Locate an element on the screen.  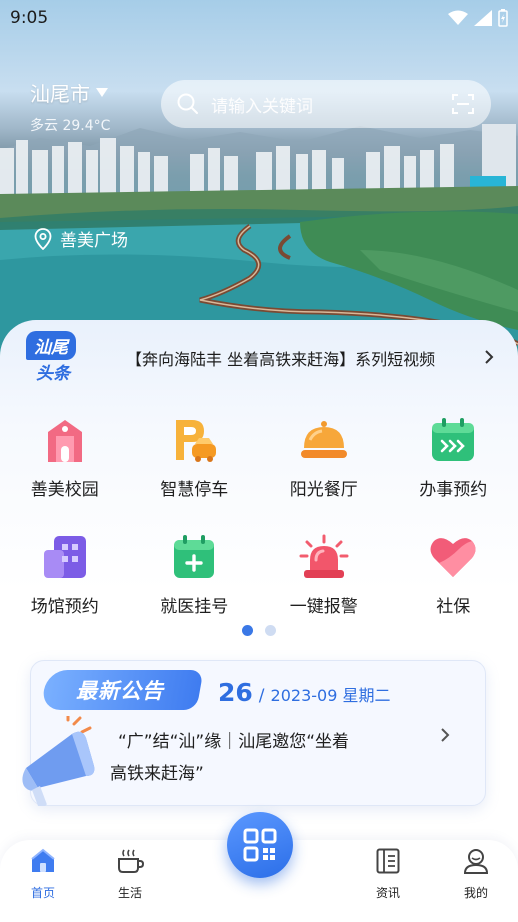
service-label: 场馆预约 is located at coordinates (64, 607).